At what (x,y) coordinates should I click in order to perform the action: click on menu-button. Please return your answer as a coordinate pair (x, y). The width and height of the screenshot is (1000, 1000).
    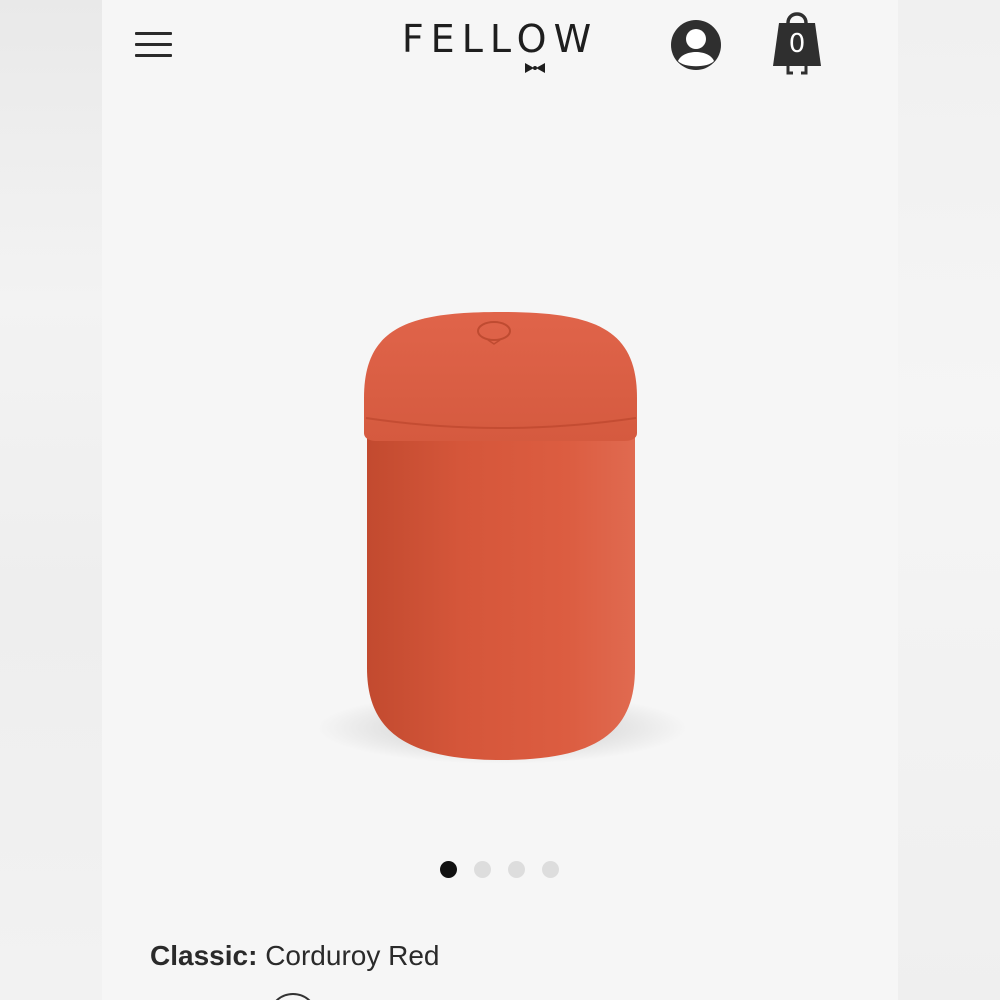
    Looking at the image, I should click on (154, 45).